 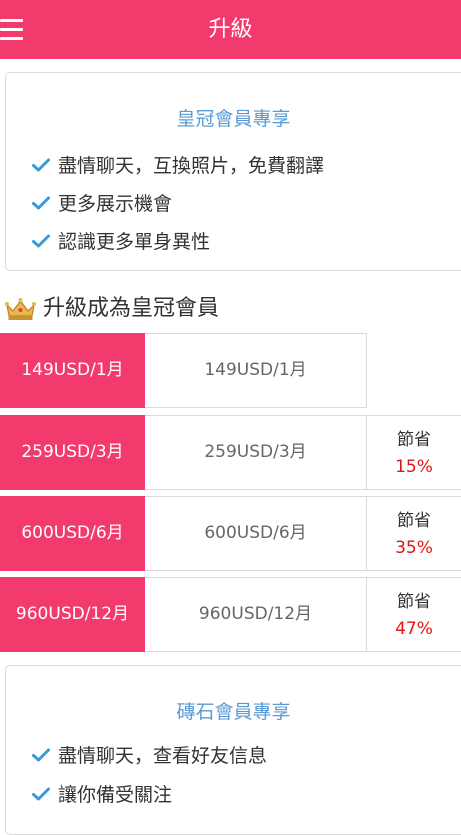 I want to click on diamond-benefits-title: 磚石會員專享, so click(x=233, y=712).